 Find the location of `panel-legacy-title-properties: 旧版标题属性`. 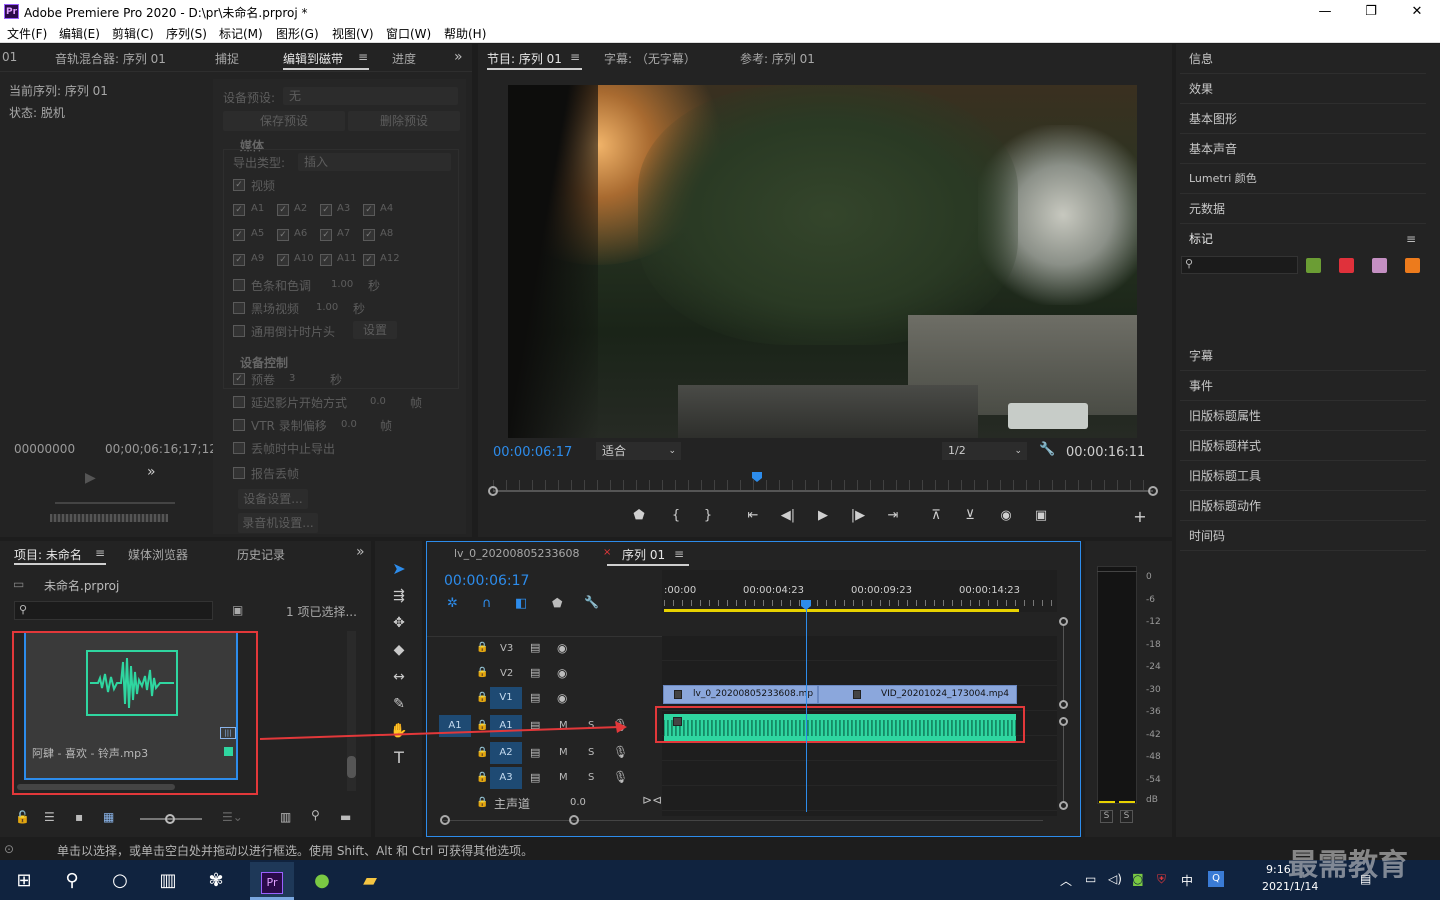

panel-legacy-title-properties: 旧版标题属性 is located at coordinates (1303, 416).